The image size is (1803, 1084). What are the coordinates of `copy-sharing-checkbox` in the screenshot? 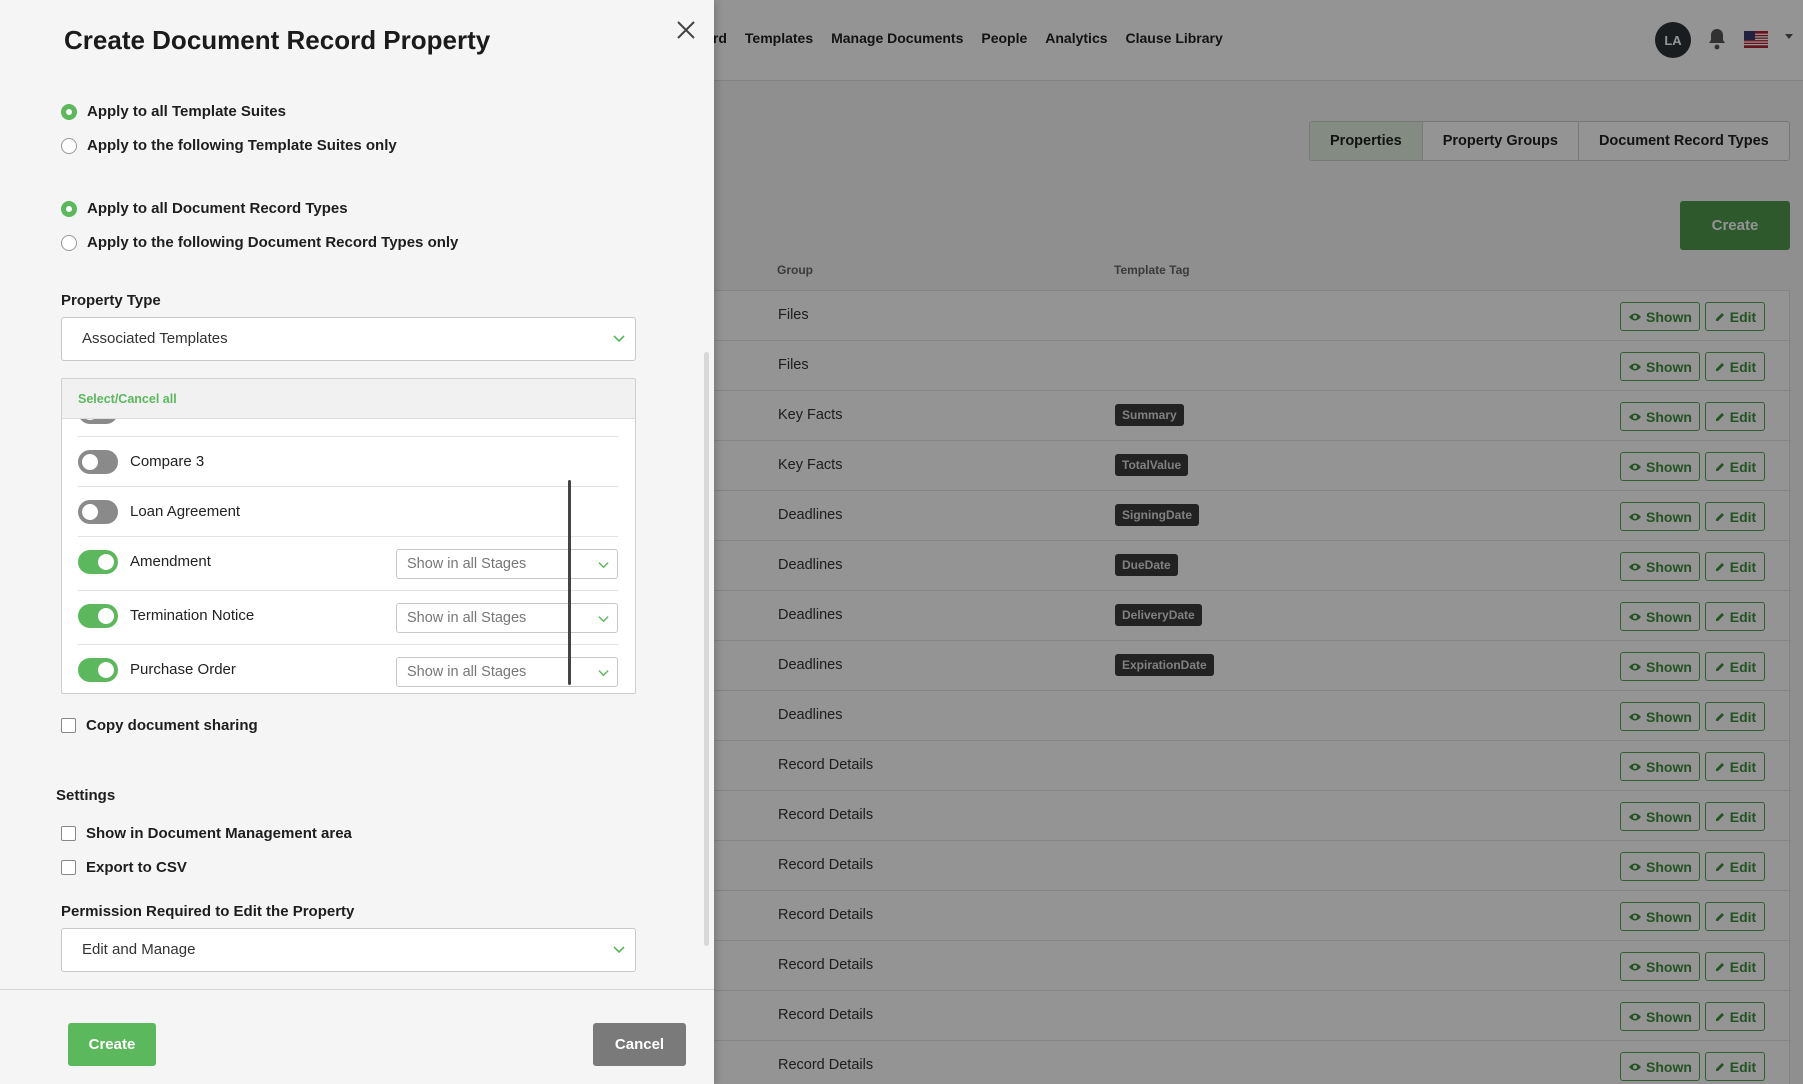 It's located at (68, 725).